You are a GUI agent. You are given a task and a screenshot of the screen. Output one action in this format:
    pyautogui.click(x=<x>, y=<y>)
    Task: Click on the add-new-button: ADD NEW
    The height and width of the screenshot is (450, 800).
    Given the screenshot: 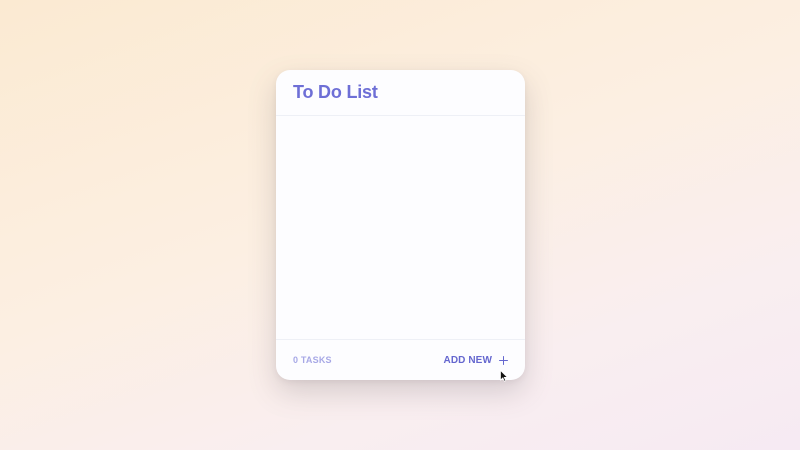 What is the action you would take?
    pyautogui.click(x=476, y=360)
    